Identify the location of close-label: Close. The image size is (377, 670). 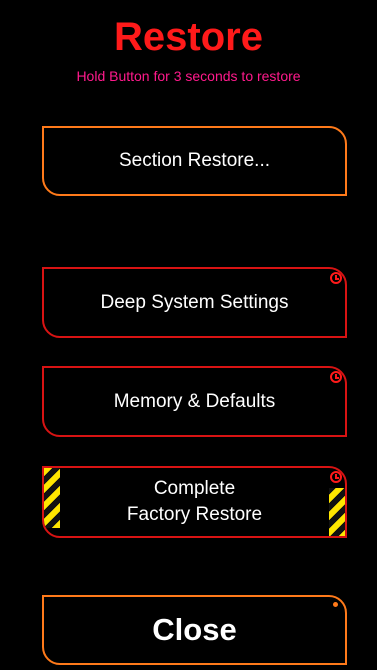
(194, 629).